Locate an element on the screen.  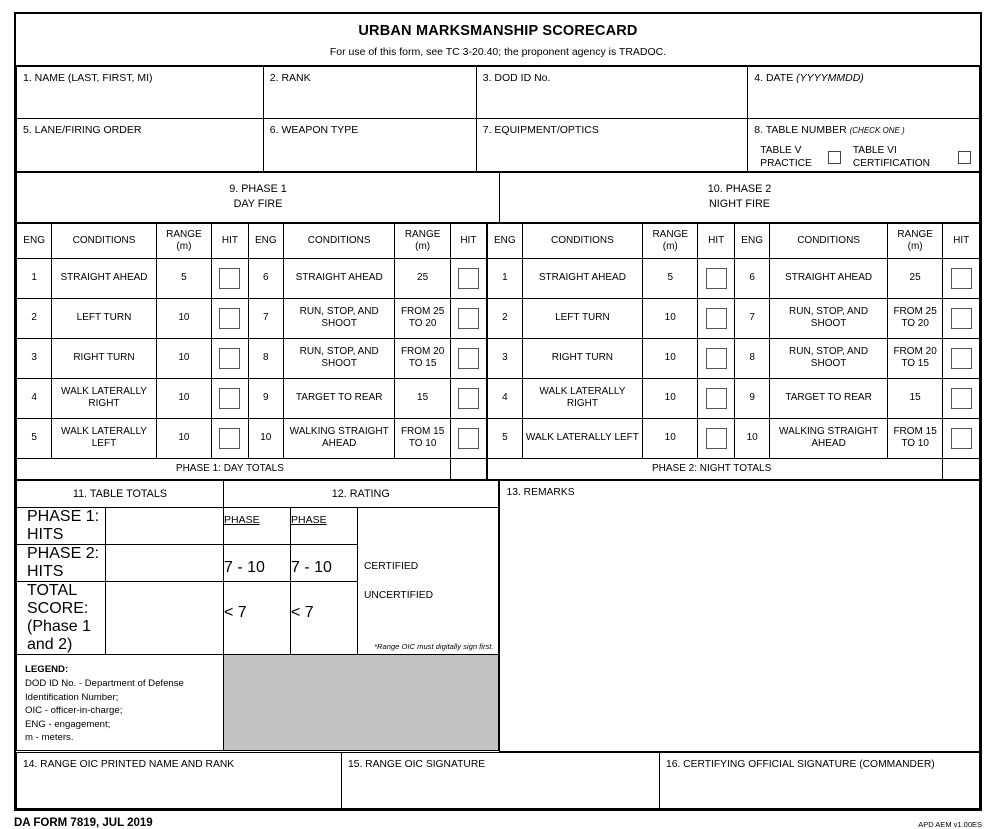
p2-hit-left-3-checkbox is located at coordinates (716, 358).